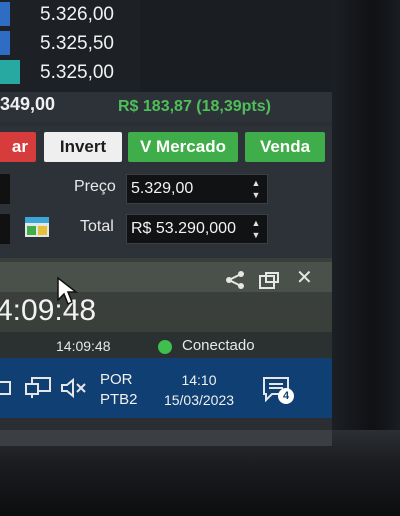 This screenshot has width=400, height=516. I want to click on order-book: 5.326,00 5.325,50 5.325,00, so click(70, 46).